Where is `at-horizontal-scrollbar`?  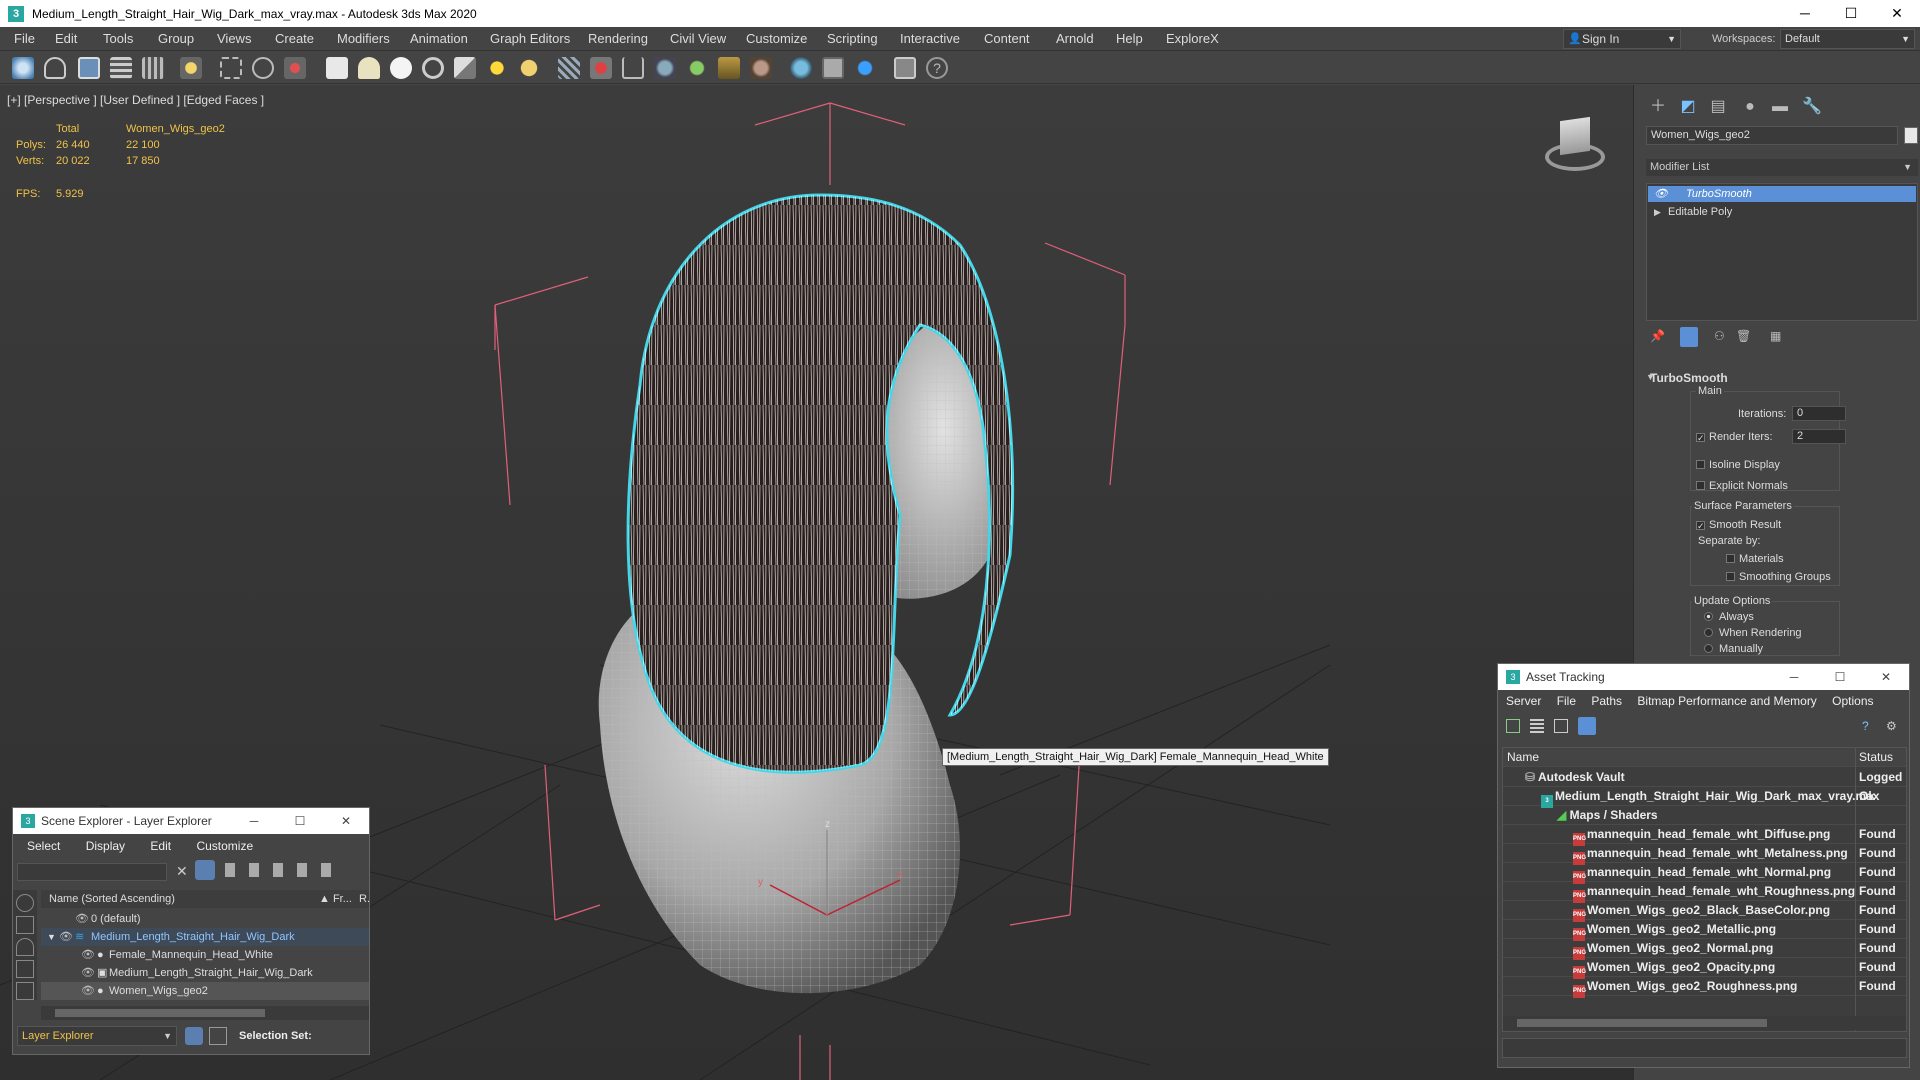
at-horizontal-scrollbar is located at coordinates (1704, 1023).